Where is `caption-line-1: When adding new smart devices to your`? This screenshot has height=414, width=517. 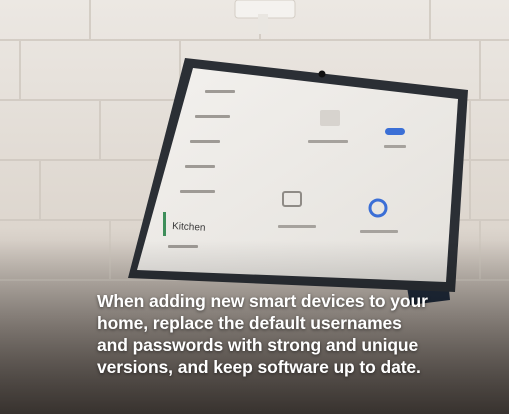
caption-line-1: When adding new smart devices to your is located at coordinates (262, 301).